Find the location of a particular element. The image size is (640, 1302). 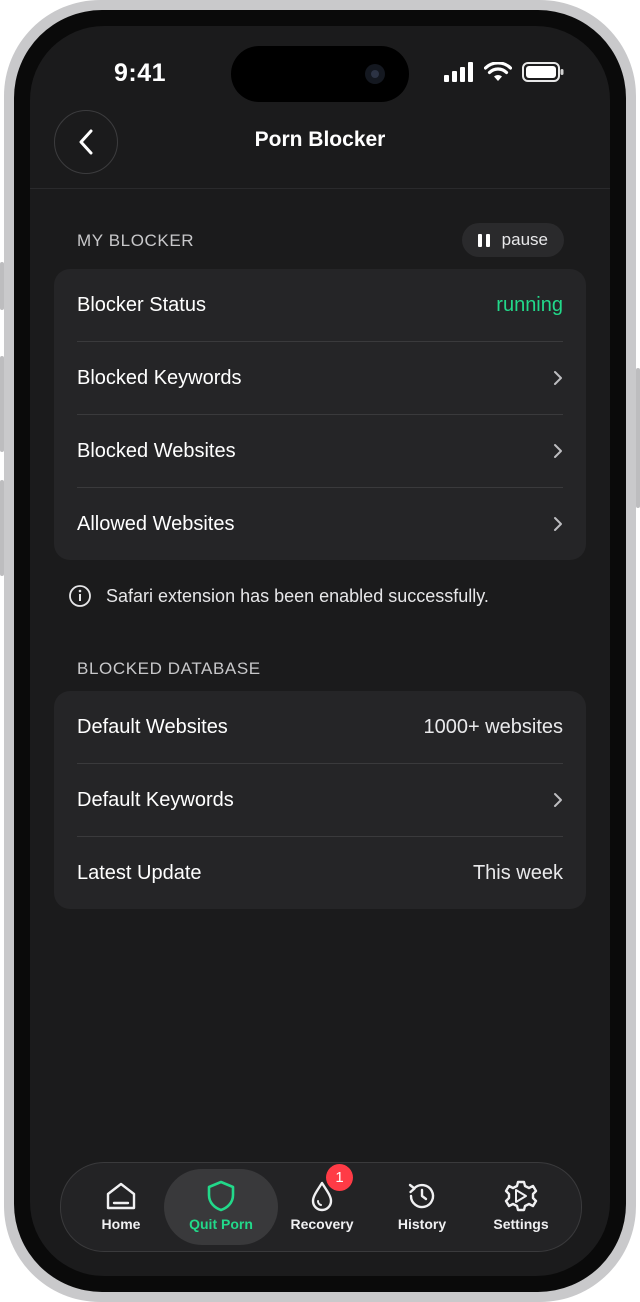

latest-update-row: Latest Update This week is located at coordinates (320, 873).